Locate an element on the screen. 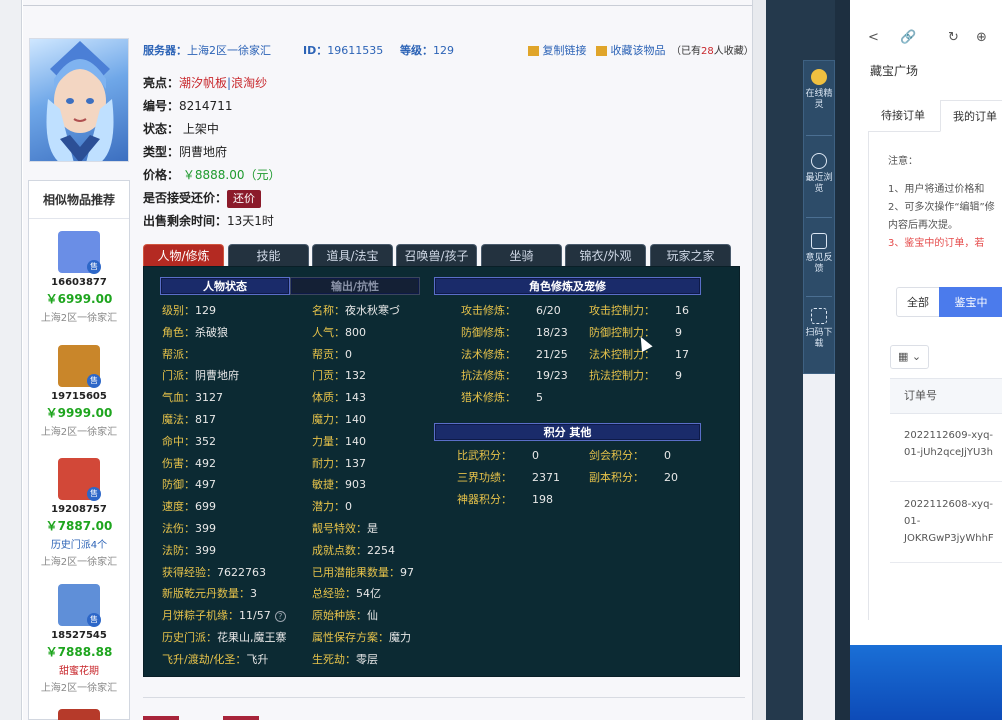 Image resolution: width=1002 pixels, height=720 pixels. stat-row: 属性保存方案：魔力 is located at coordinates (361, 638).